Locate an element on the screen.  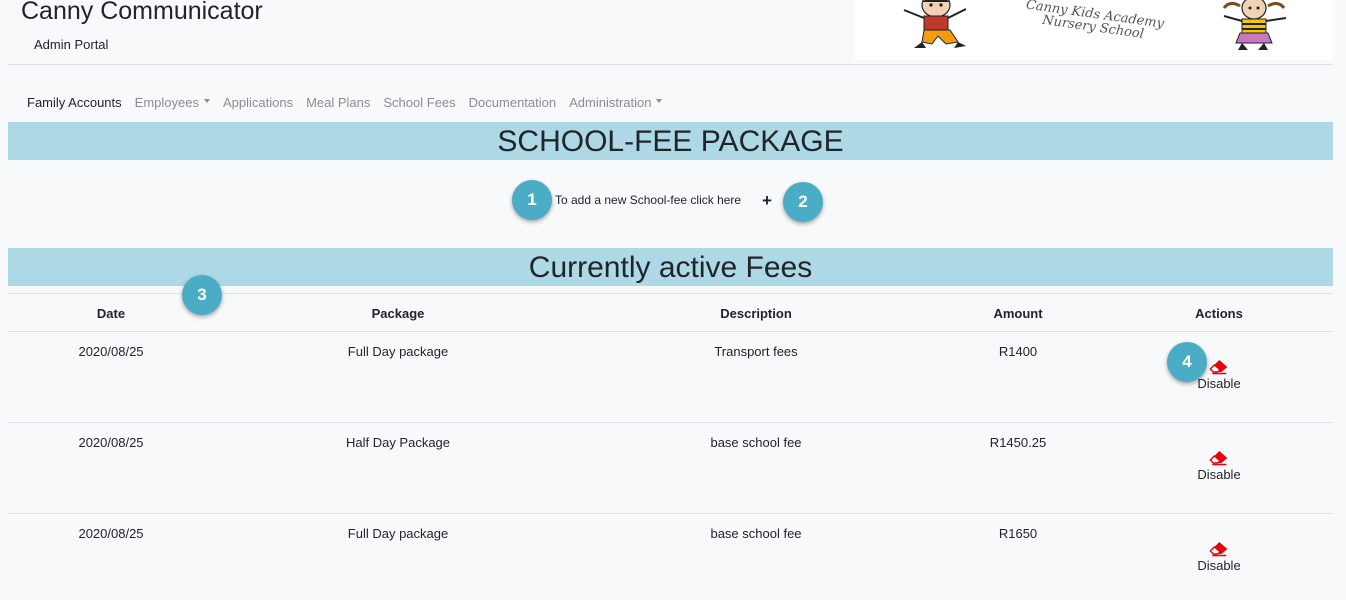
column-header-amount: Amount is located at coordinates (1018, 313).